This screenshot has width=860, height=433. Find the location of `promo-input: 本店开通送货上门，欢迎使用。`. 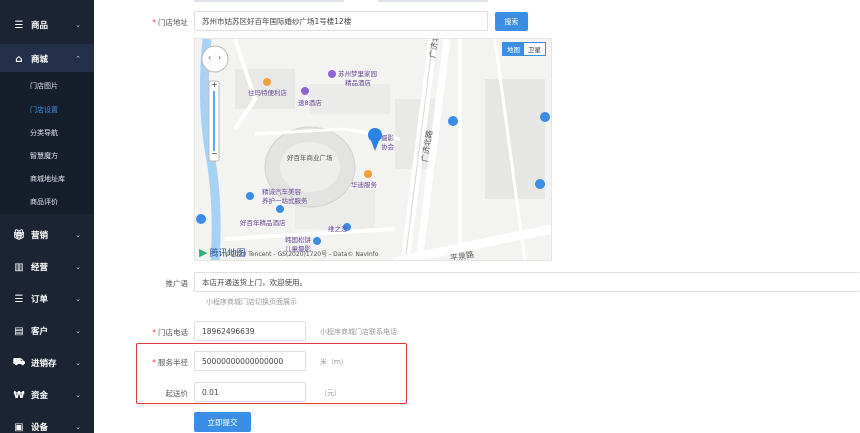

promo-input: 本店开通送货上门，欢迎使用。 is located at coordinates (527, 282).